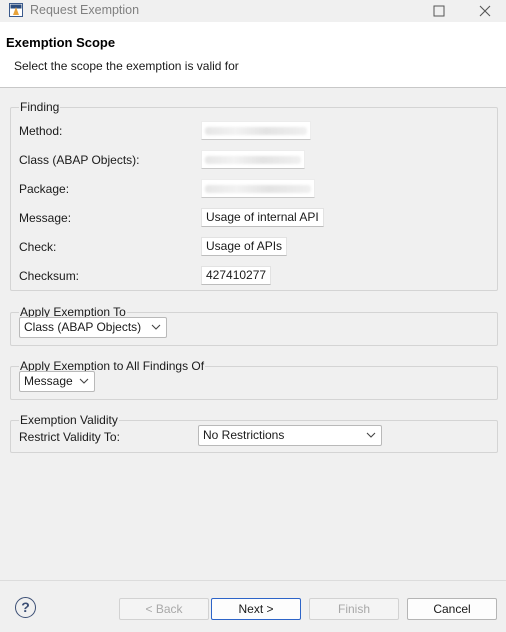 This screenshot has width=506, height=632. I want to click on method-label: Method:, so click(41, 131).